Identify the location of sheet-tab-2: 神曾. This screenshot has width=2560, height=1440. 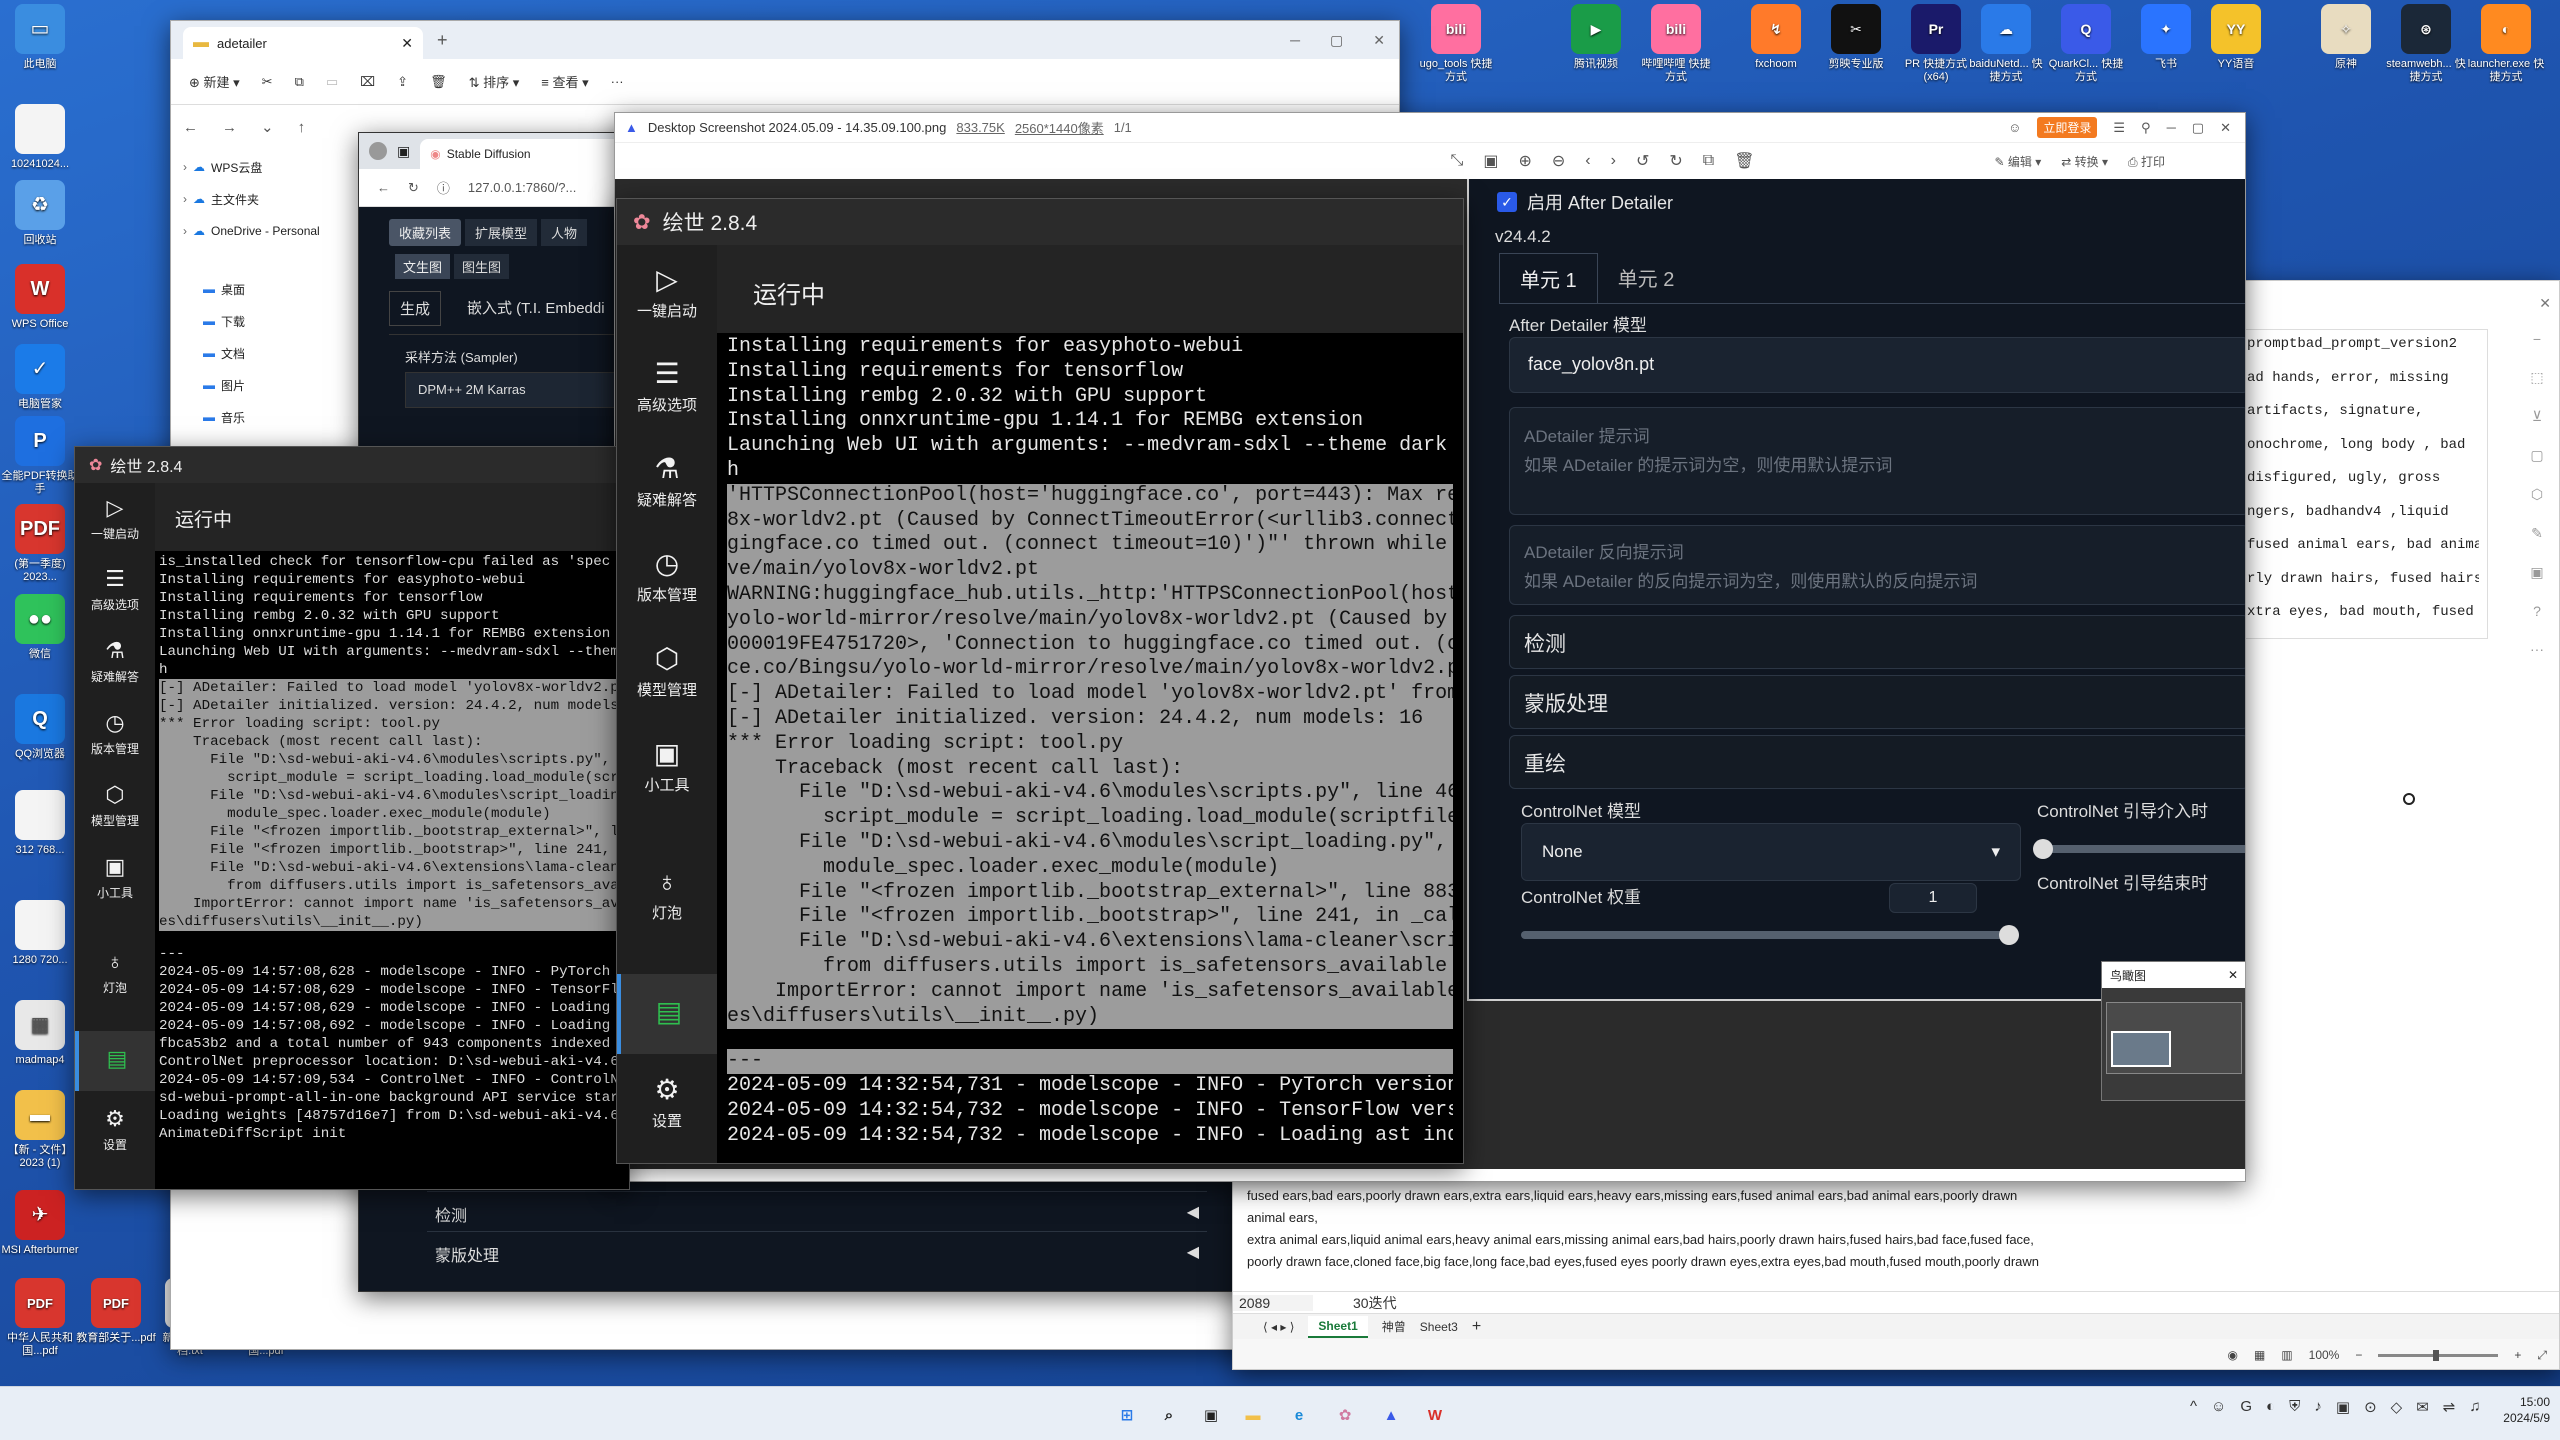
(1394, 1326).